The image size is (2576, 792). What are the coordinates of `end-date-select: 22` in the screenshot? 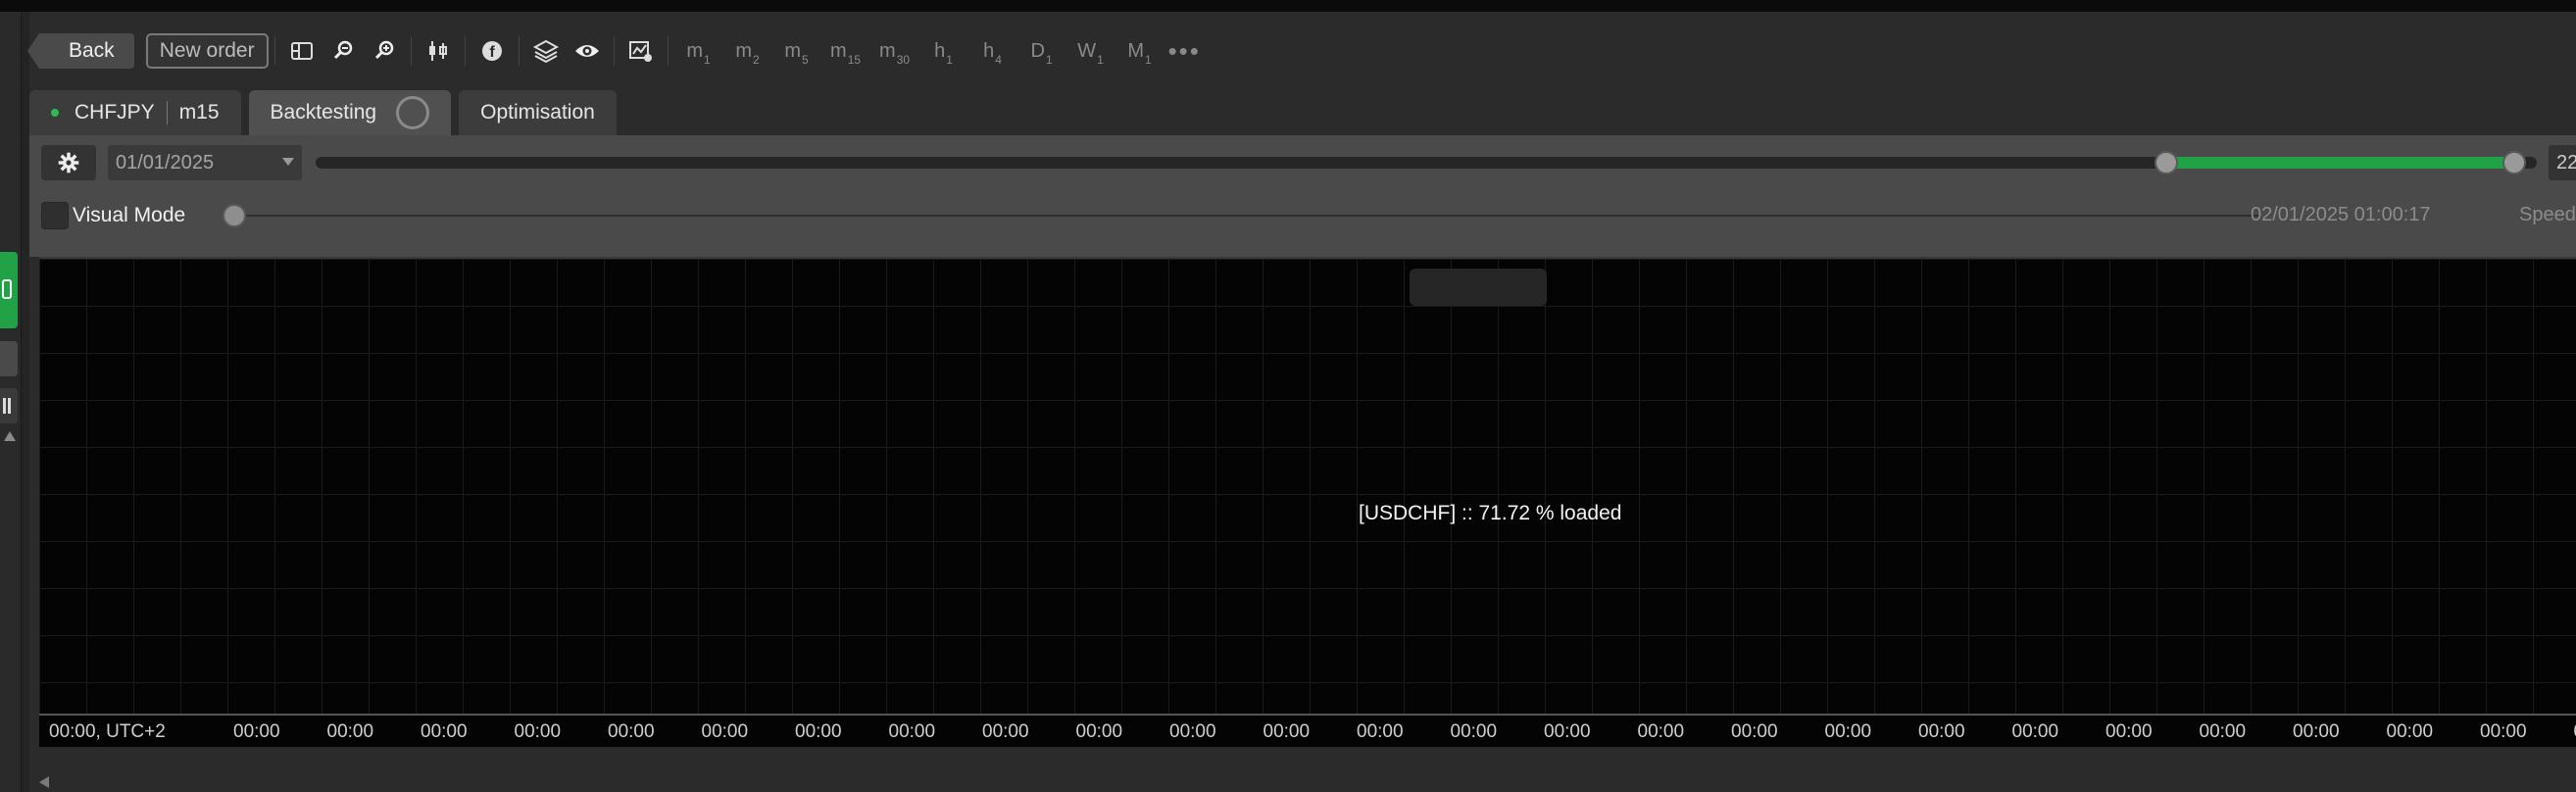 It's located at (2562, 162).